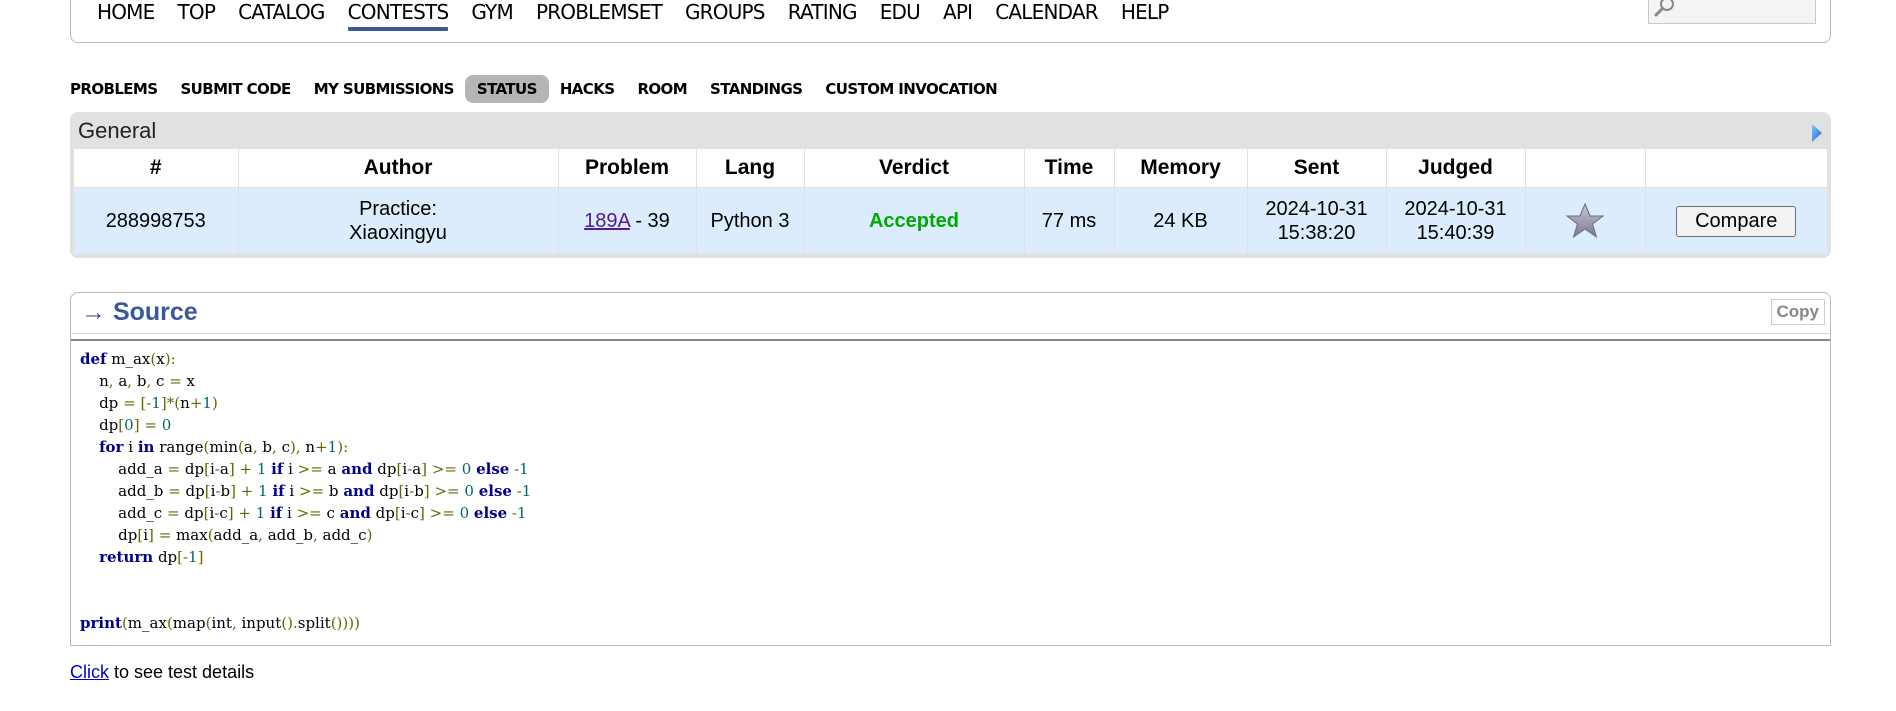 The height and width of the screenshot is (711, 1896). I want to click on sent-date: 2024-10-31, so click(1316, 209).